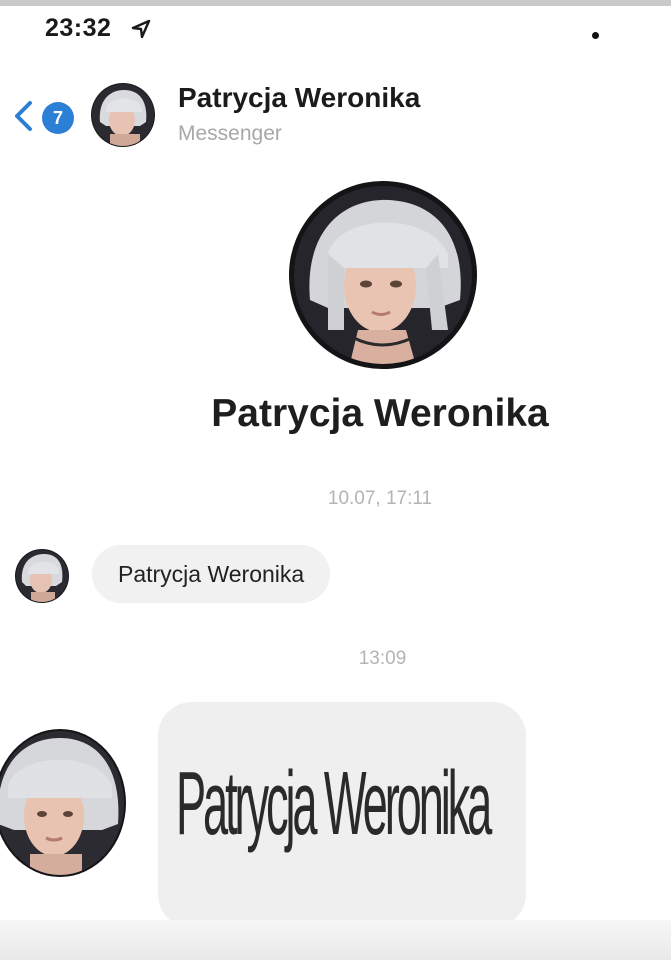 The image size is (671, 960). I want to click on status-time: 23:32, so click(78, 28).